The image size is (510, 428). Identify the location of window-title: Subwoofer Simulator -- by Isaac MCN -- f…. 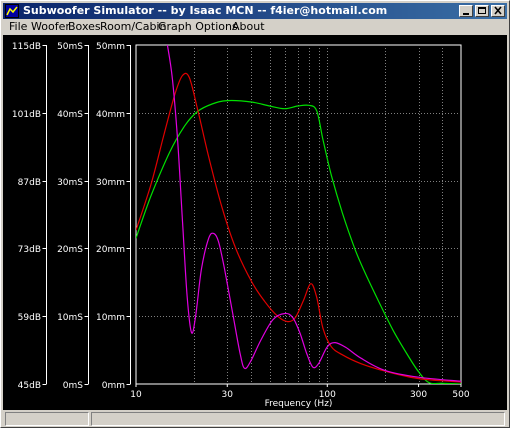
(205, 10).